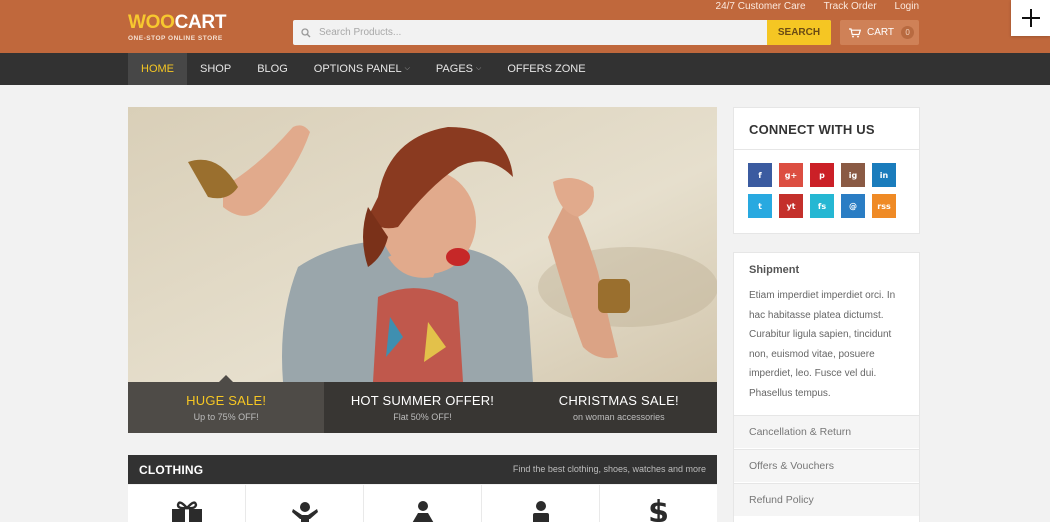 The height and width of the screenshot is (522, 1050). Describe the element at coordinates (826, 264) in the screenshot. I see `shipment-title: Shipment` at that location.